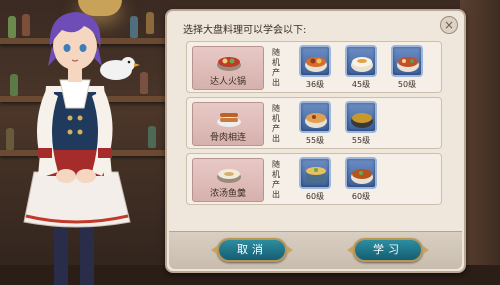 The height and width of the screenshot is (285, 500). Describe the element at coordinates (227, 138) in the screenshot. I see `recipe-name: 骨肉相连` at that location.